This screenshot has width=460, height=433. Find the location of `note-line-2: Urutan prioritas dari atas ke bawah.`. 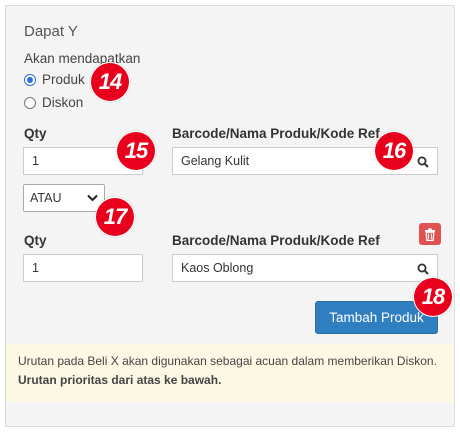

note-line-2: Urutan prioritas dari atas ke bawah. is located at coordinates (230, 380).